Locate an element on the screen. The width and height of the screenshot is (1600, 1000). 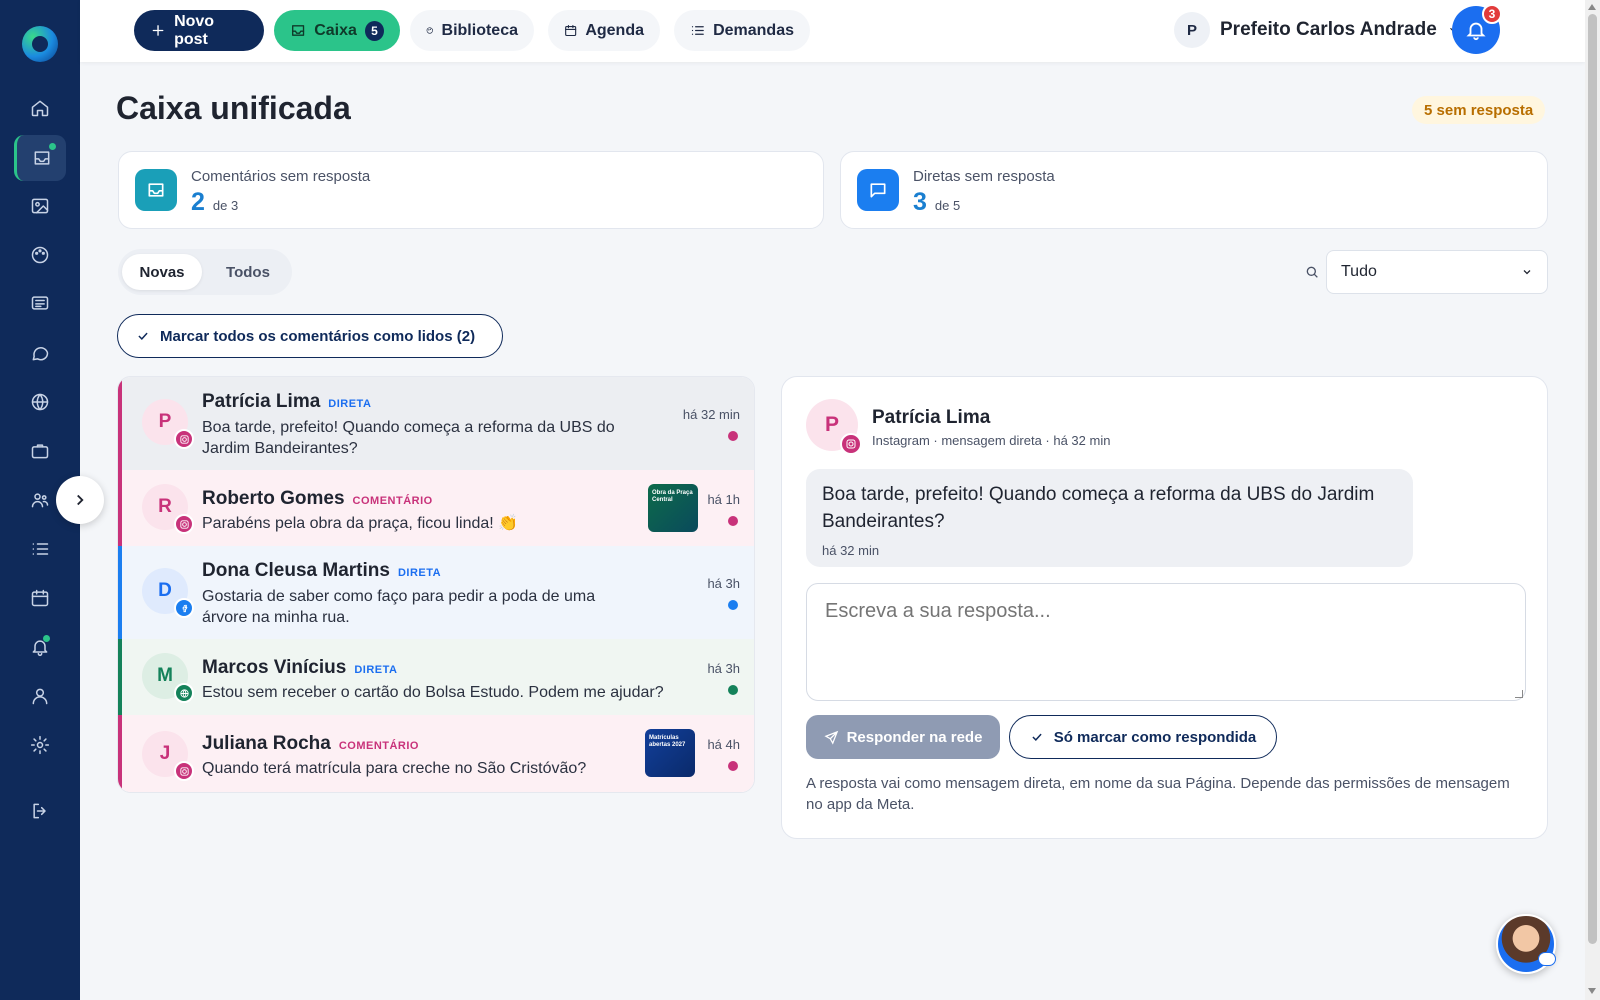
briefcase-icon is located at coordinates (40, 451).